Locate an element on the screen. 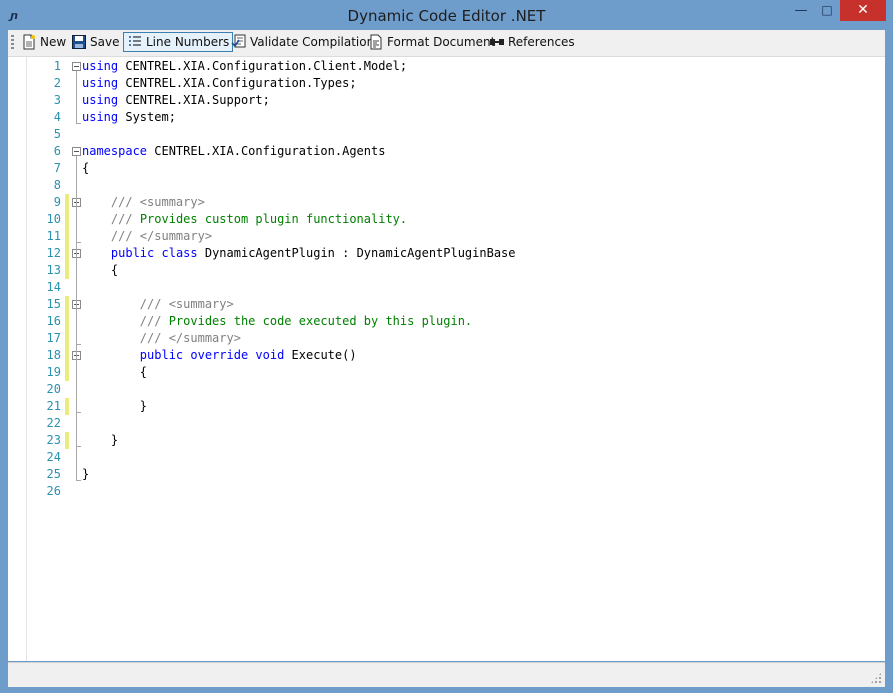  save-button: Save is located at coordinates (95, 42).